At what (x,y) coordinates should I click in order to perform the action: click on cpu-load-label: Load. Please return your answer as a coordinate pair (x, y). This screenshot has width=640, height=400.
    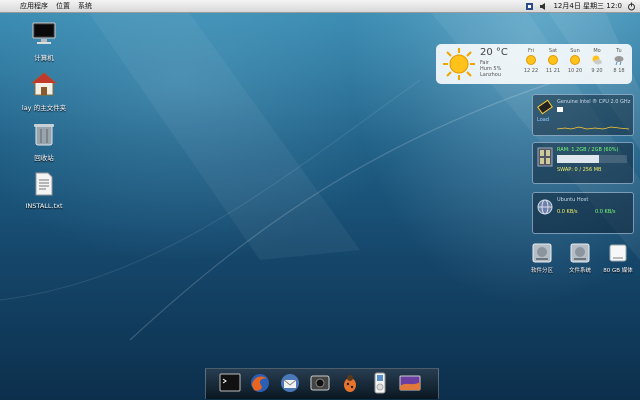
    Looking at the image, I should click on (543, 120).